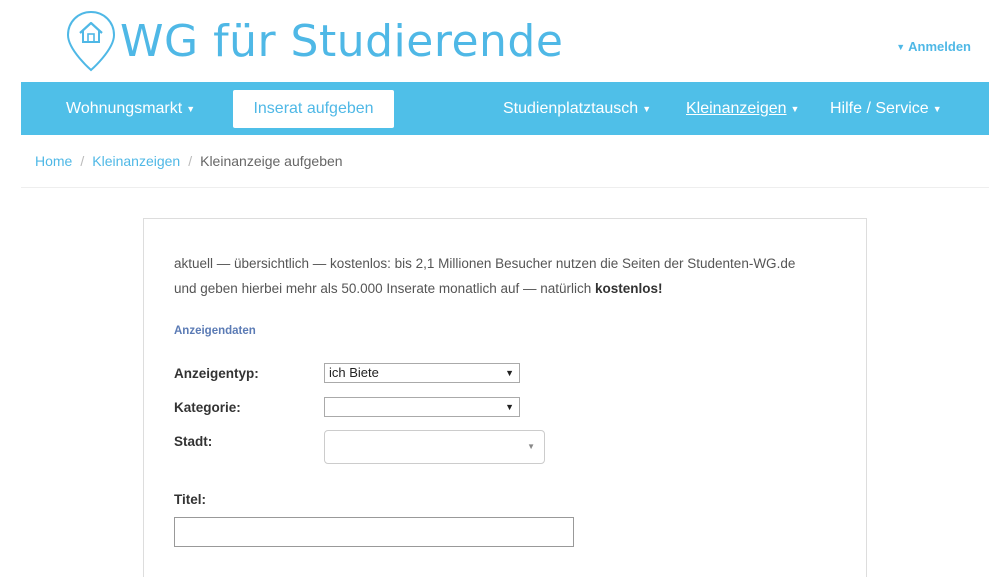 Image resolution: width=1002 pixels, height=577 pixels. I want to click on login-link: ▼ Anmelden, so click(933, 46).